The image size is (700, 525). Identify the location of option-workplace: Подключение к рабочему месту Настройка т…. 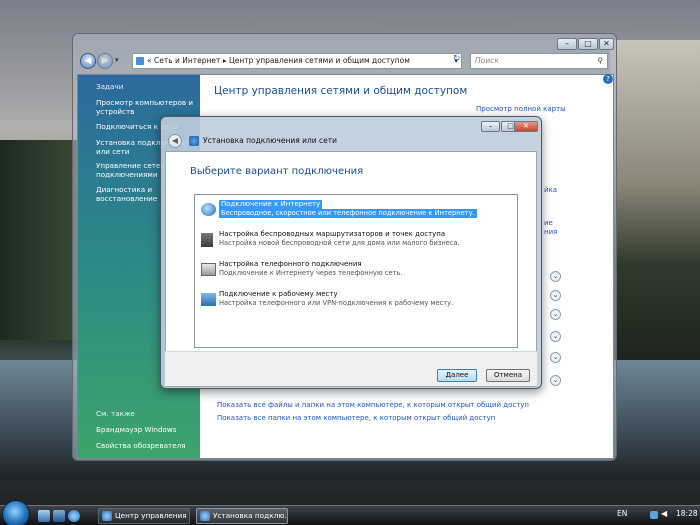
(357, 300).